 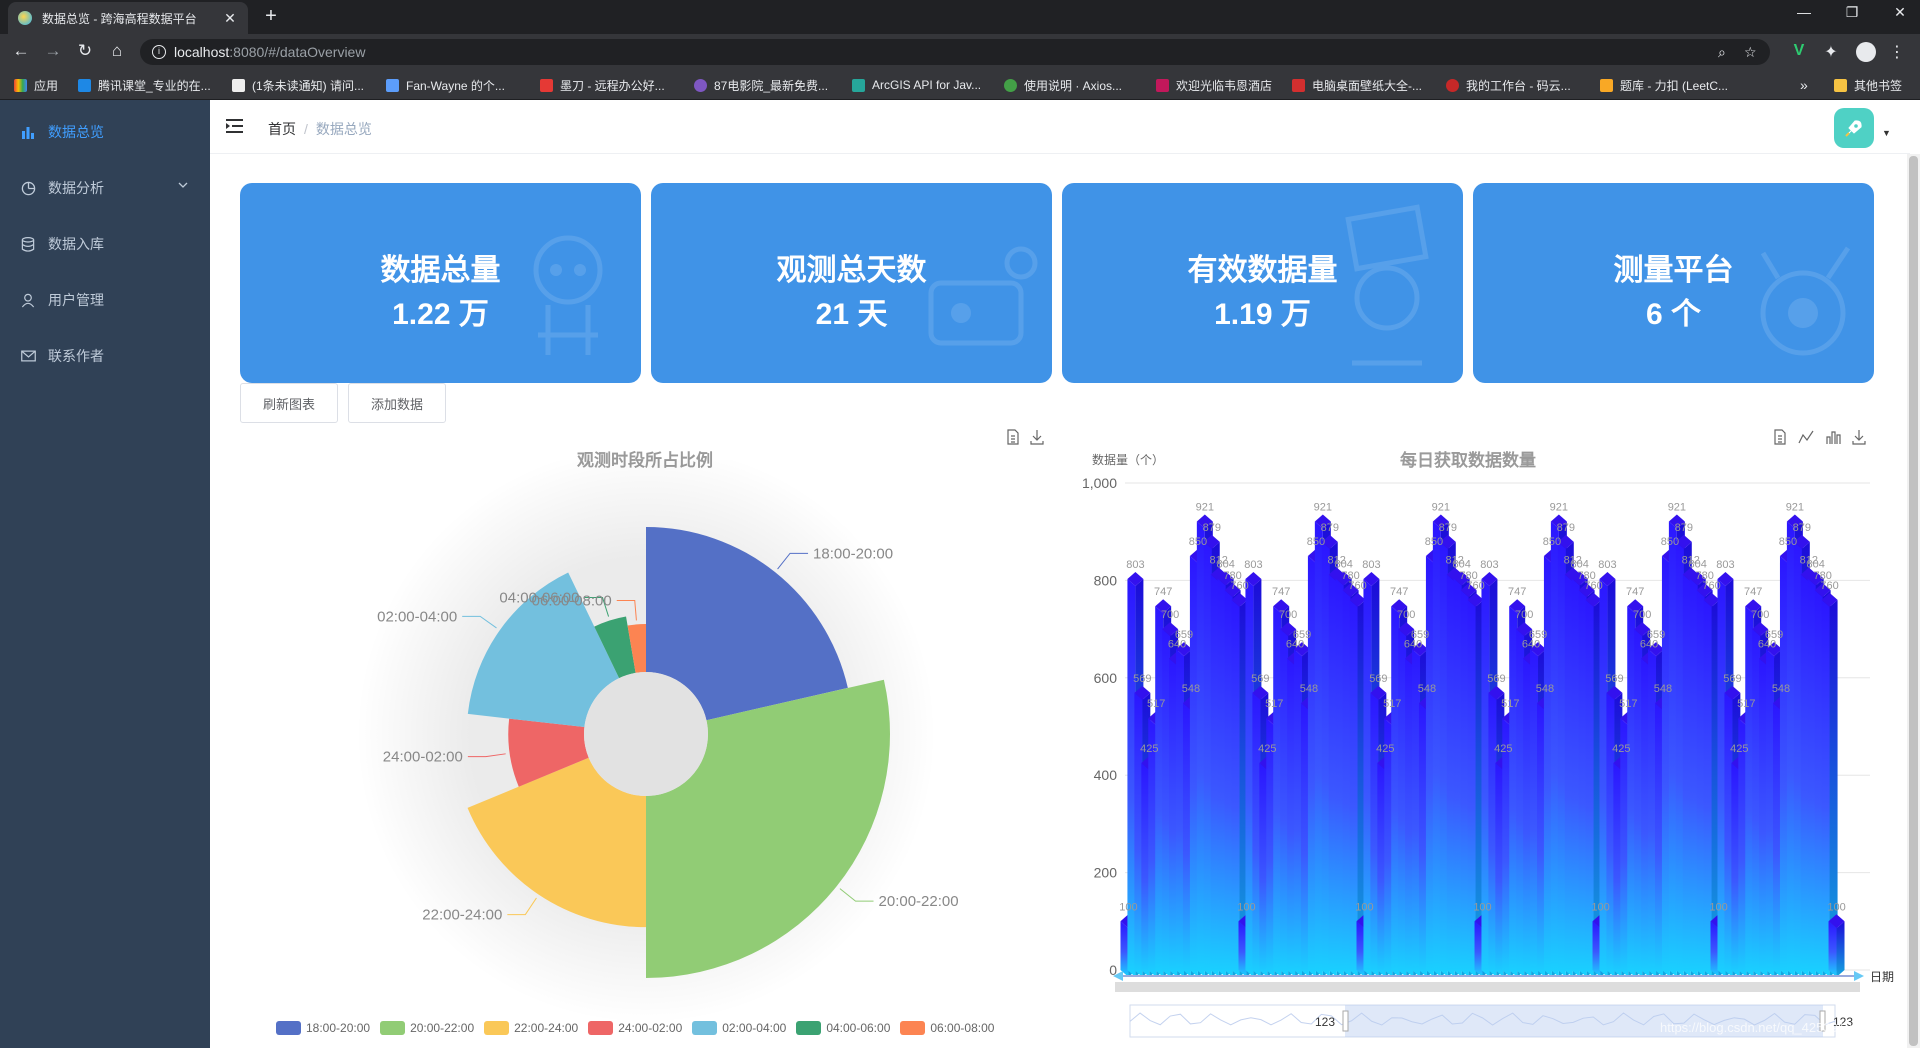 What do you see at coordinates (85, 51) in the screenshot?
I see `reload-icon: ↻` at bounding box center [85, 51].